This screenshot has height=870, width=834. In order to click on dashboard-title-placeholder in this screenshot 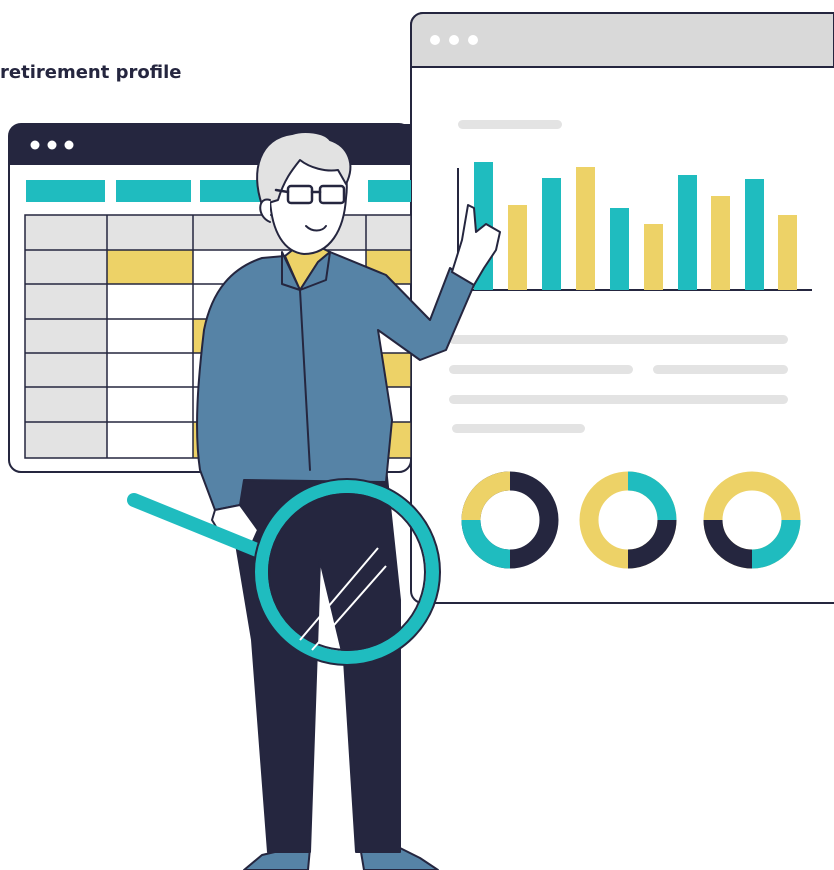, I will do `click(510, 124)`.